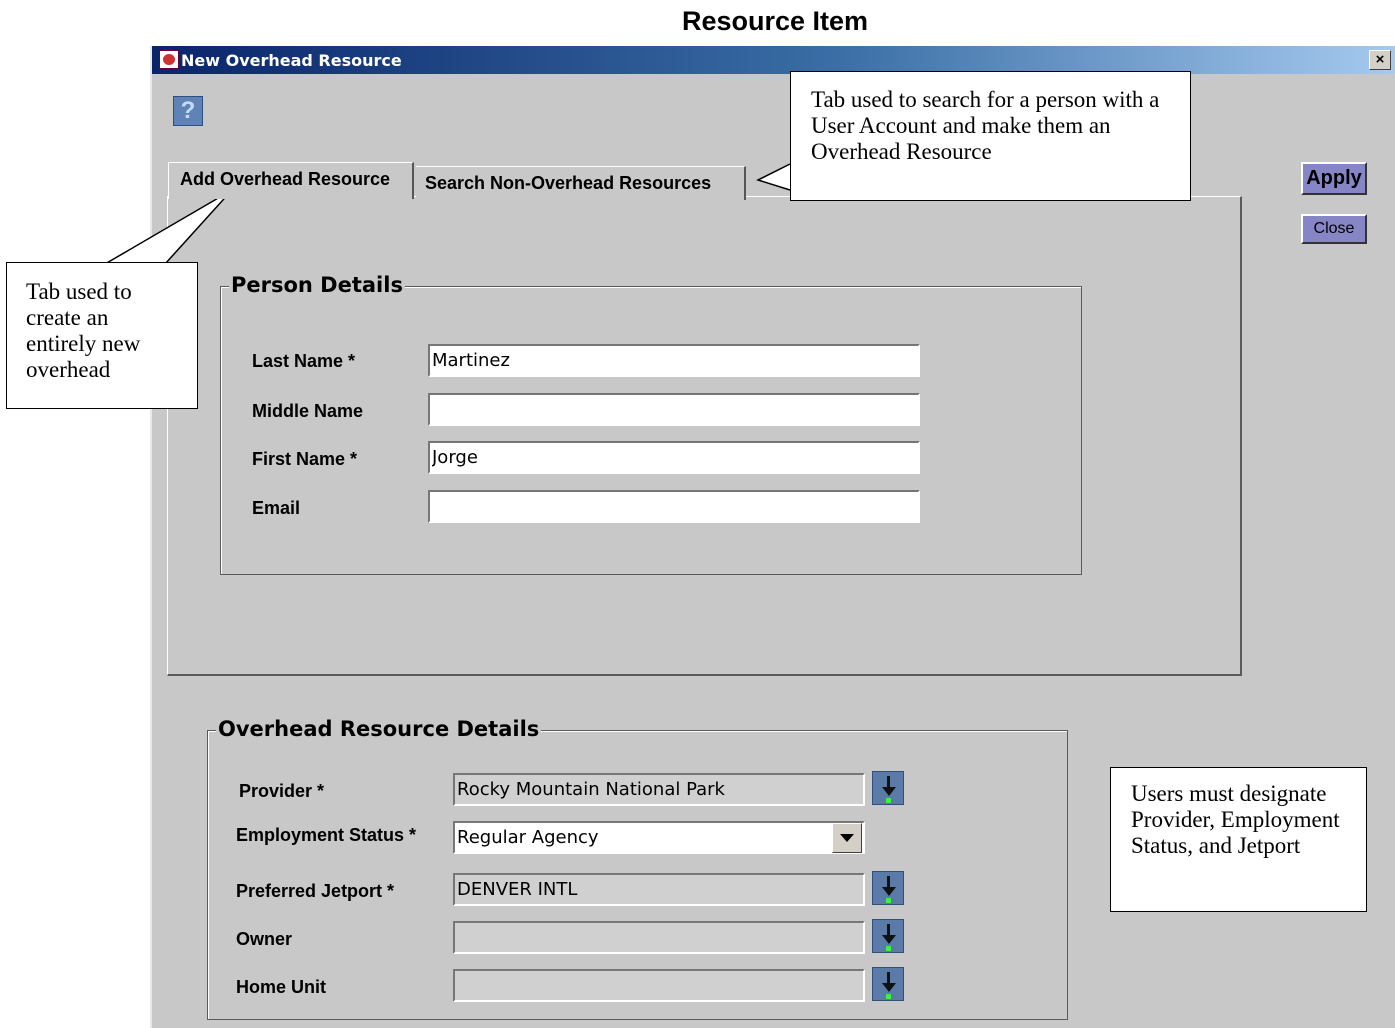  What do you see at coordinates (1334, 178) in the screenshot?
I see `apply-button: Apply` at bounding box center [1334, 178].